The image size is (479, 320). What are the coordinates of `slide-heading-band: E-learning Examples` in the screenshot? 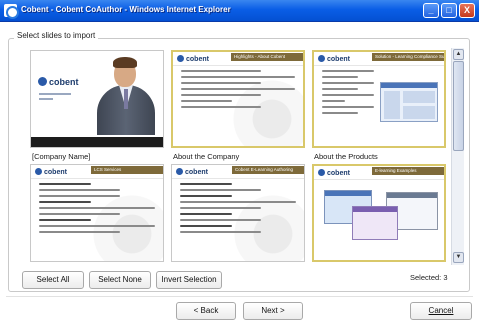 It's located at (408, 171).